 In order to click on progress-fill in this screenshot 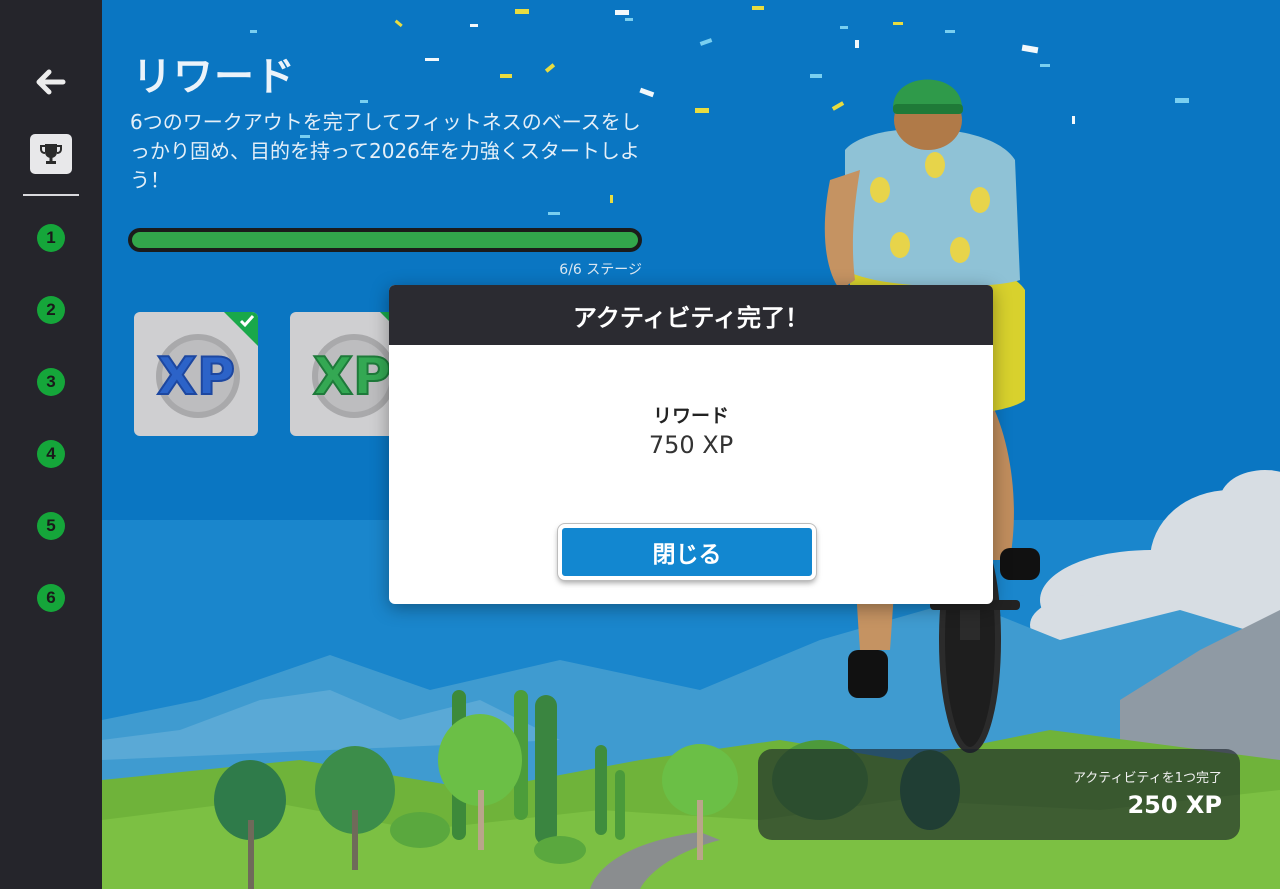, I will do `click(385, 240)`.